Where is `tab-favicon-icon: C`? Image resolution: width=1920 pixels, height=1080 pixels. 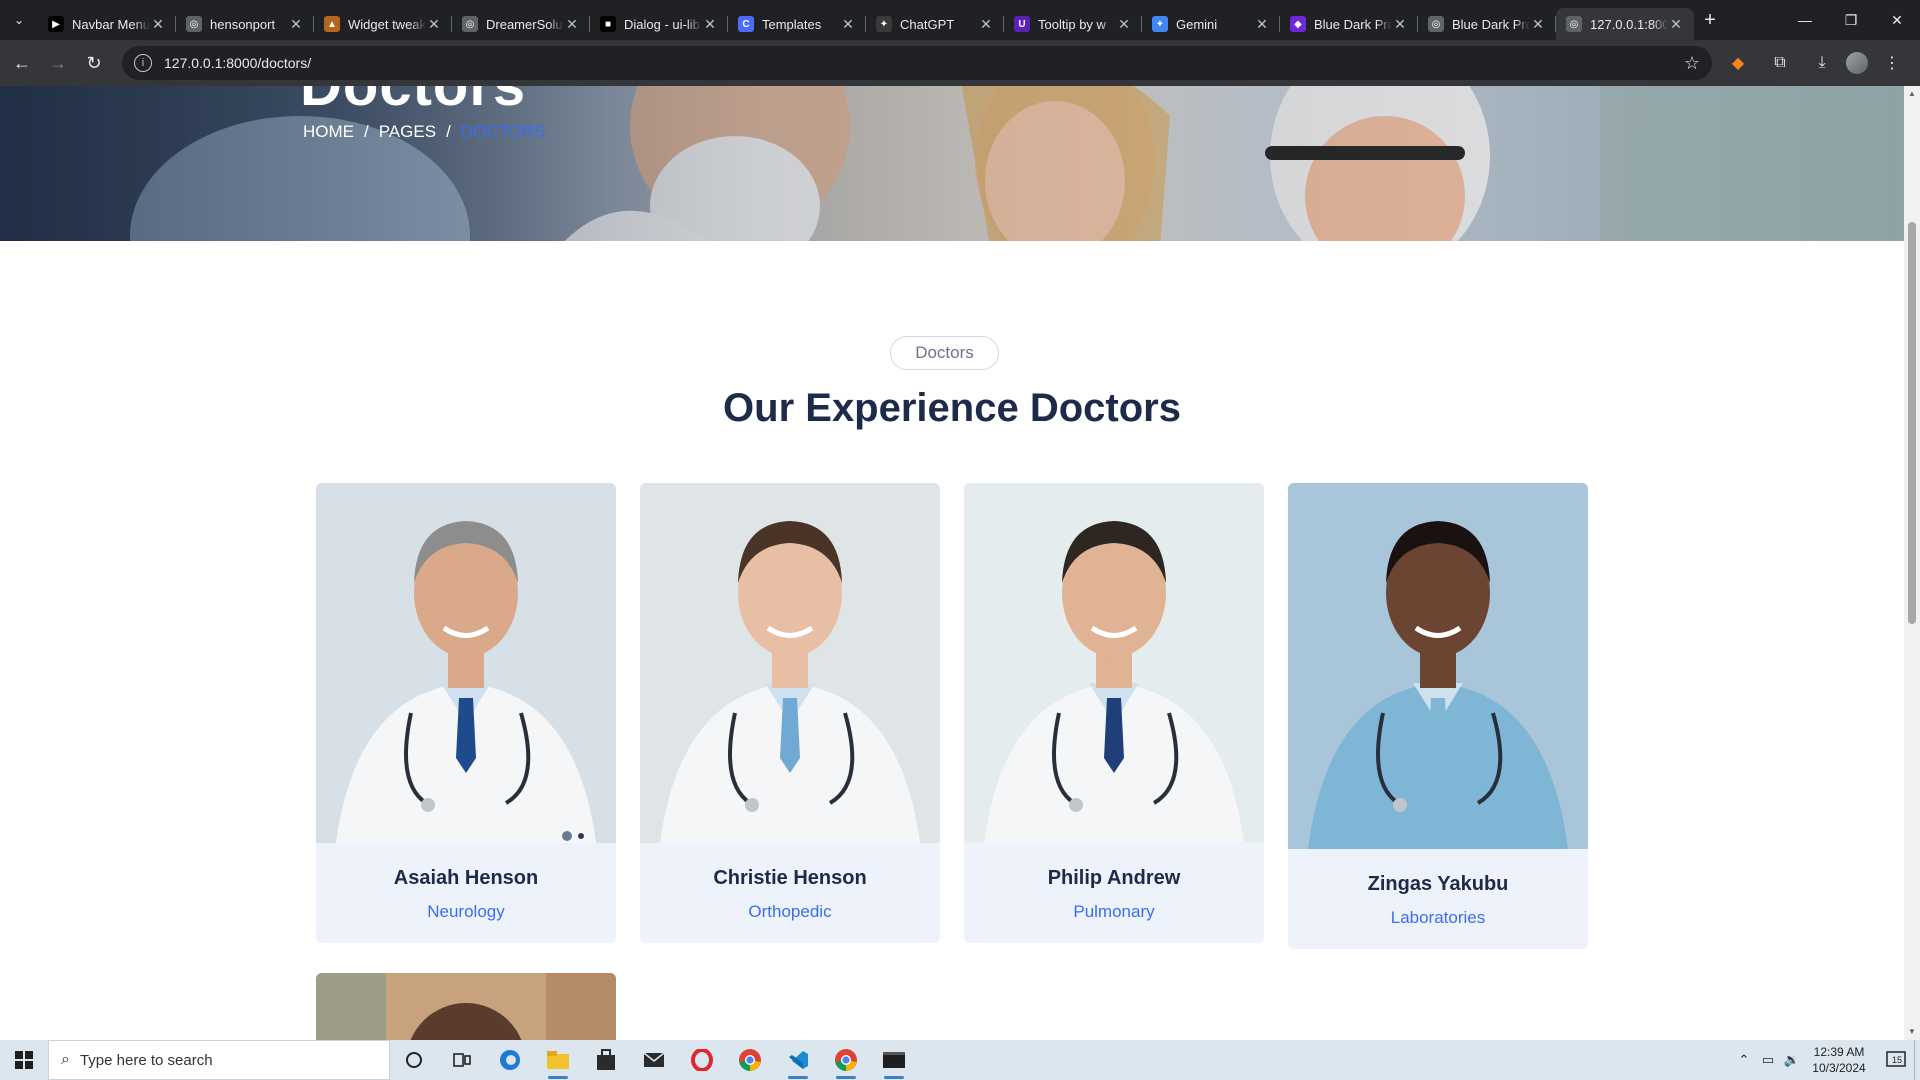
tab-favicon-icon: C is located at coordinates (746, 24).